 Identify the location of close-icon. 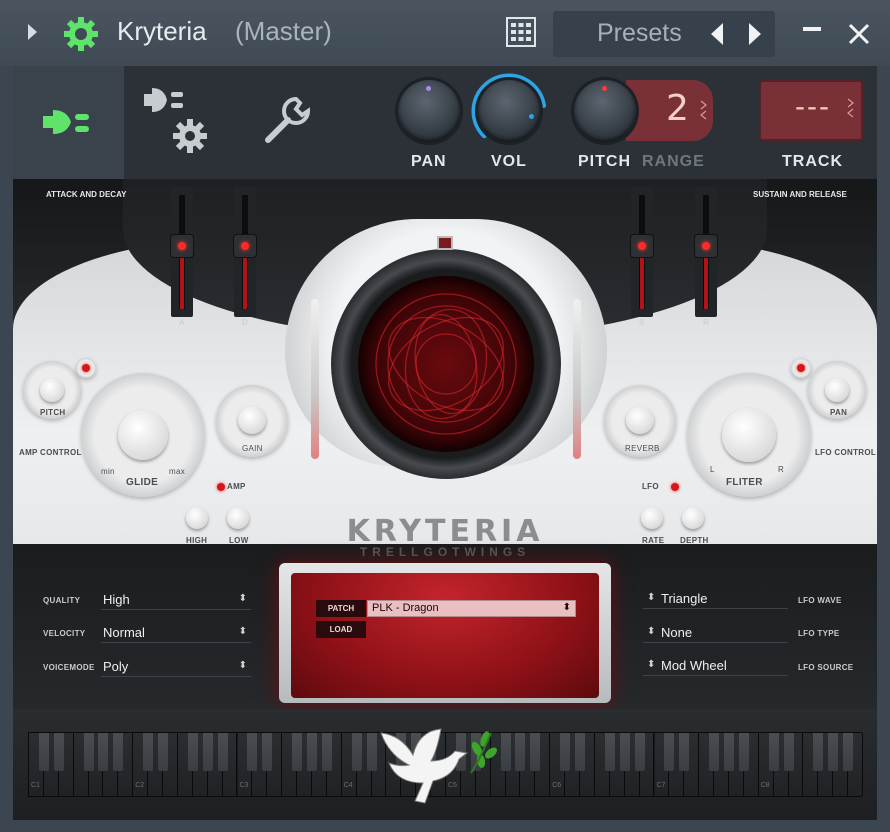
(859, 34).